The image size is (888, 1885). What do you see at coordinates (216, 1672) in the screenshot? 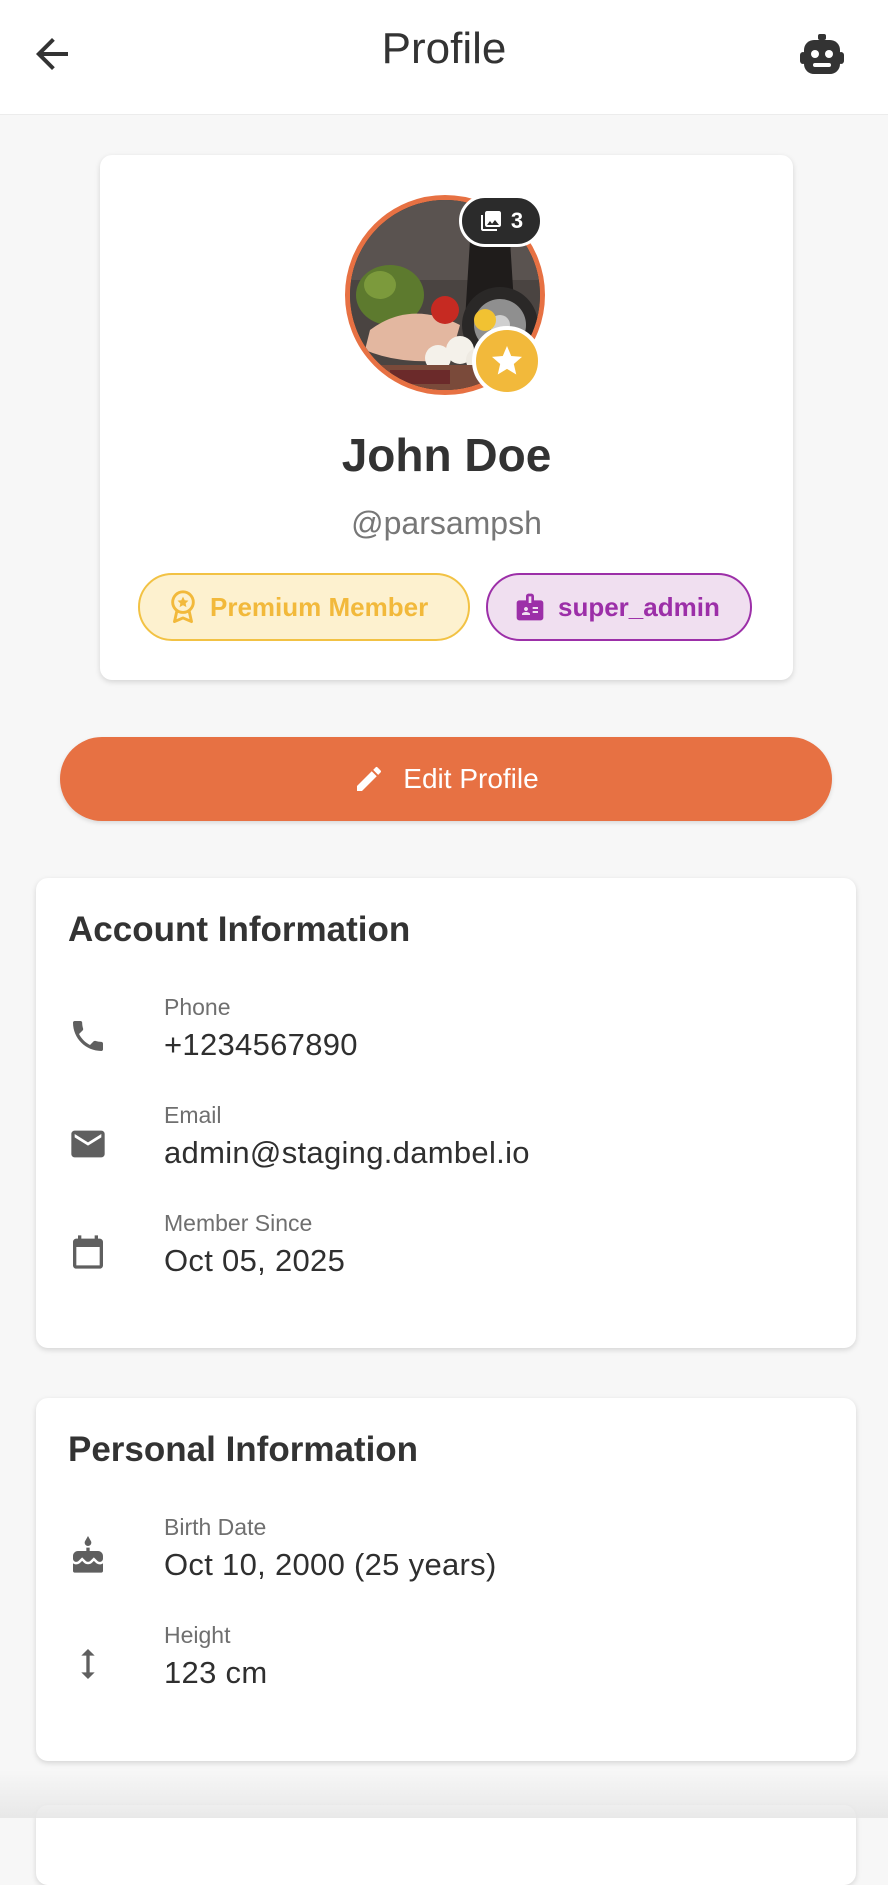
I see `height-value: 123 cm` at bounding box center [216, 1672].